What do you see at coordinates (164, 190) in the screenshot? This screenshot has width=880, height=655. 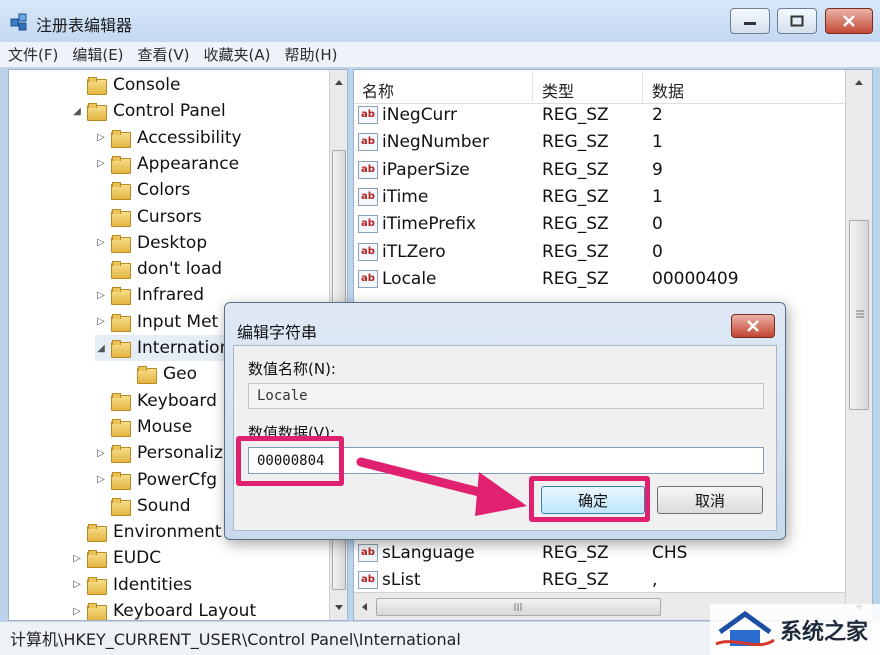 I see `tree-item-label: Colors` at bounding box center [164, 190].